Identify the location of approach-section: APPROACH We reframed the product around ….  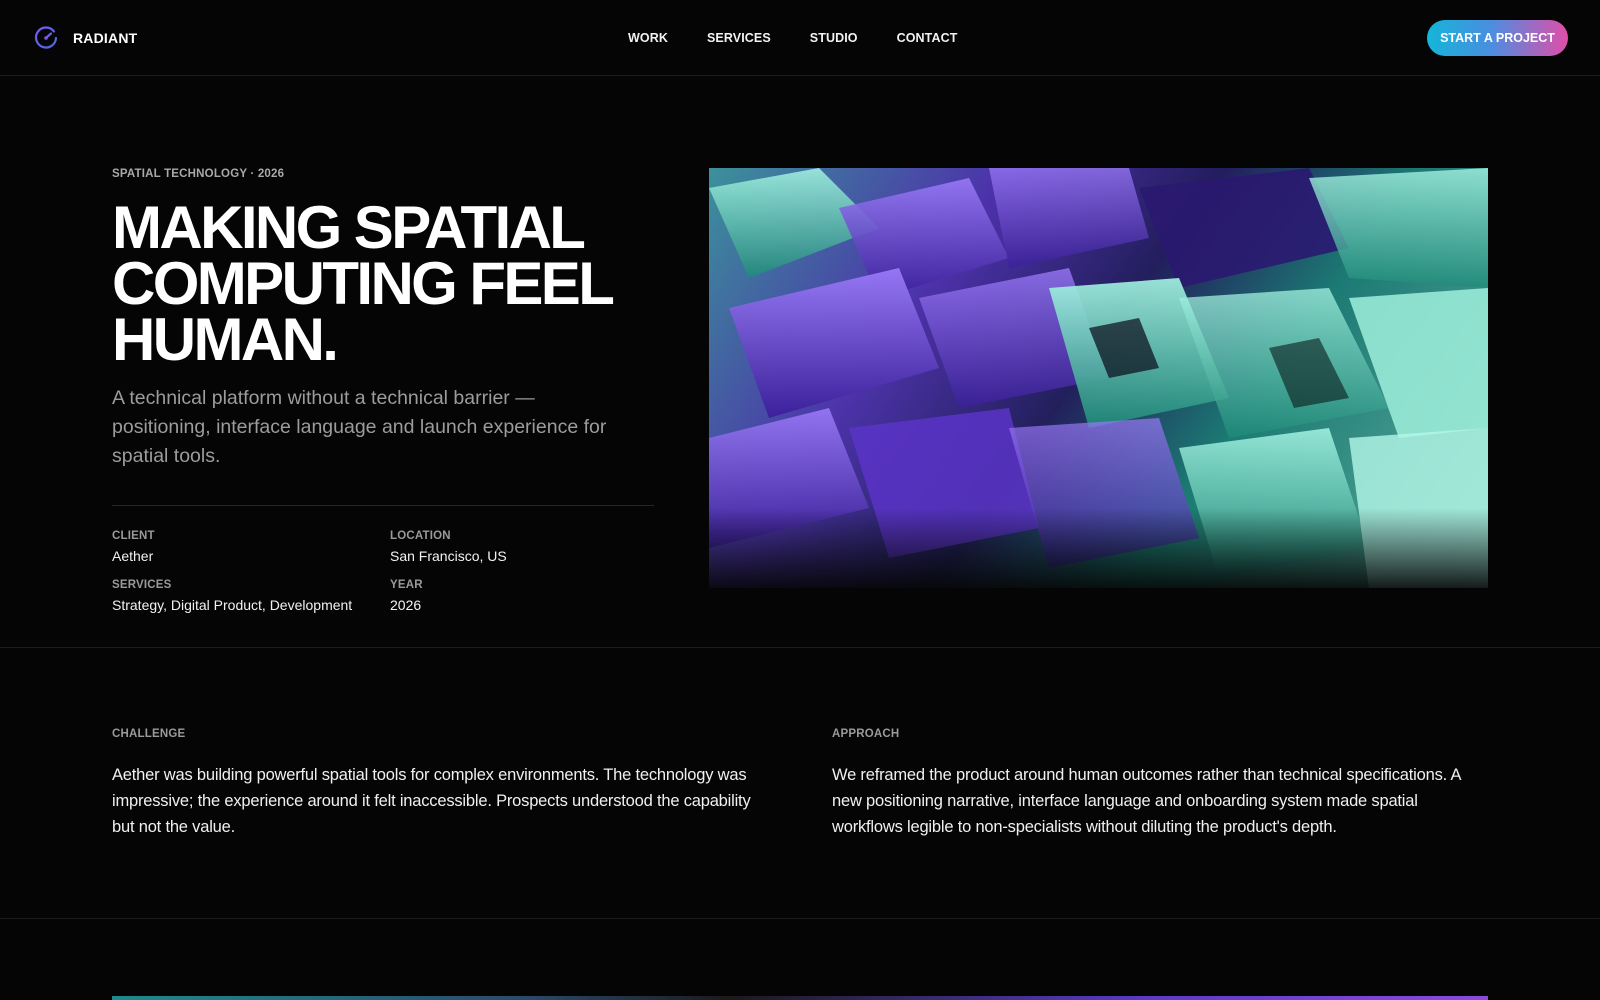
(1157, 784).